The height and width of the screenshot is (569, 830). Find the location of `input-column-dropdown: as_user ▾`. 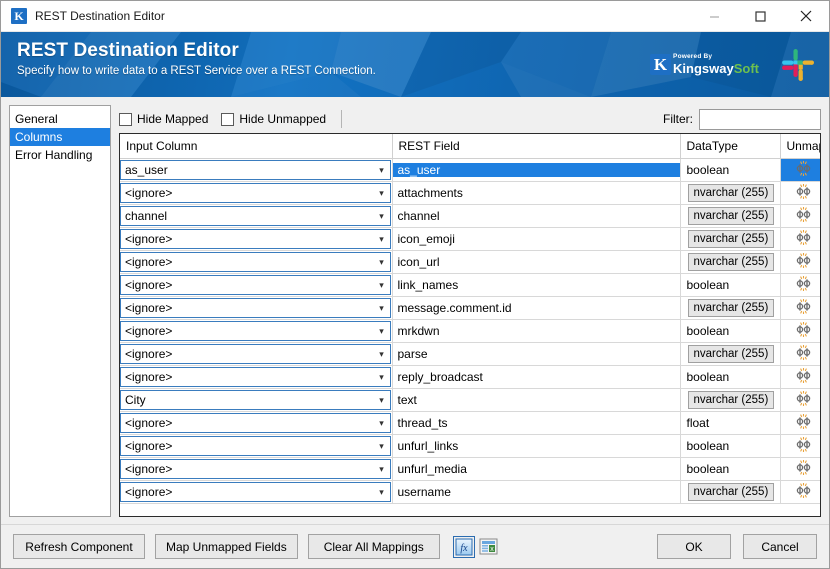

input-column-dropdown: as_user ▾ is located at coordinates (255, 169).